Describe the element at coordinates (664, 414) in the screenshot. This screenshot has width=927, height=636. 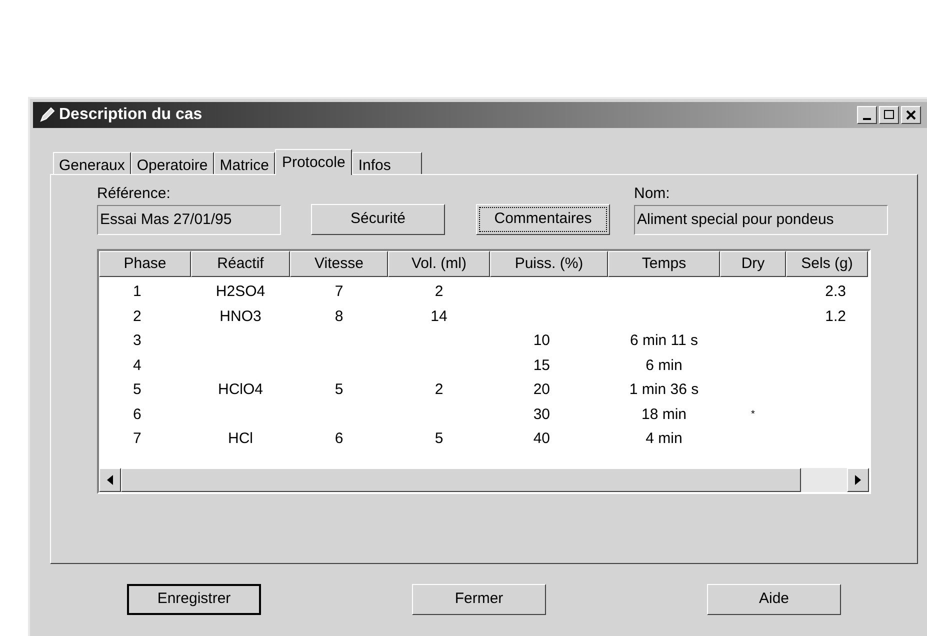
I see `table-cell: 18 min` at that location.